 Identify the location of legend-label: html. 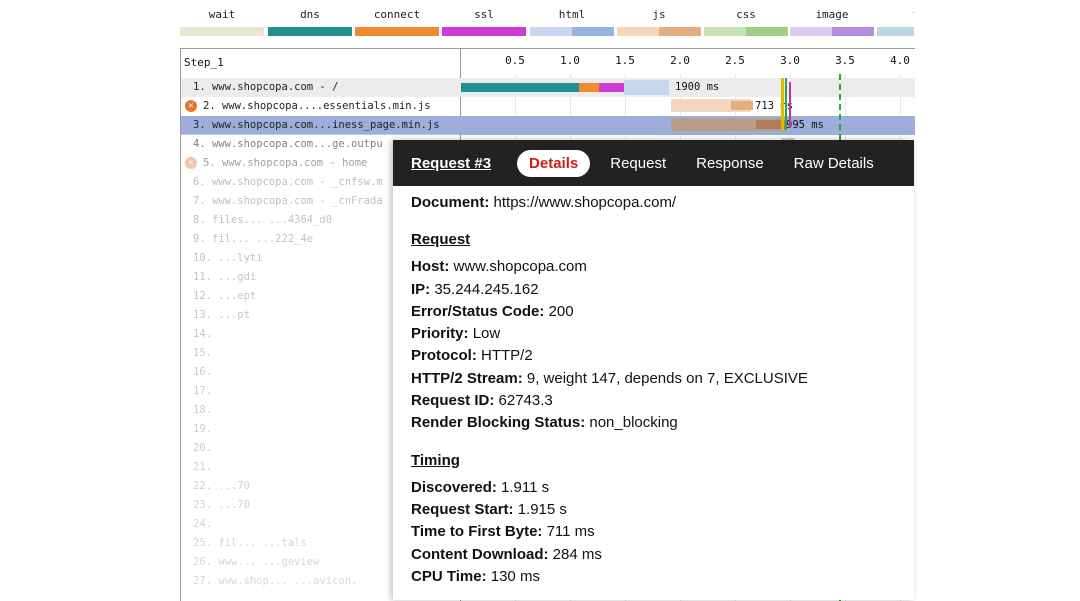
(572, 14).